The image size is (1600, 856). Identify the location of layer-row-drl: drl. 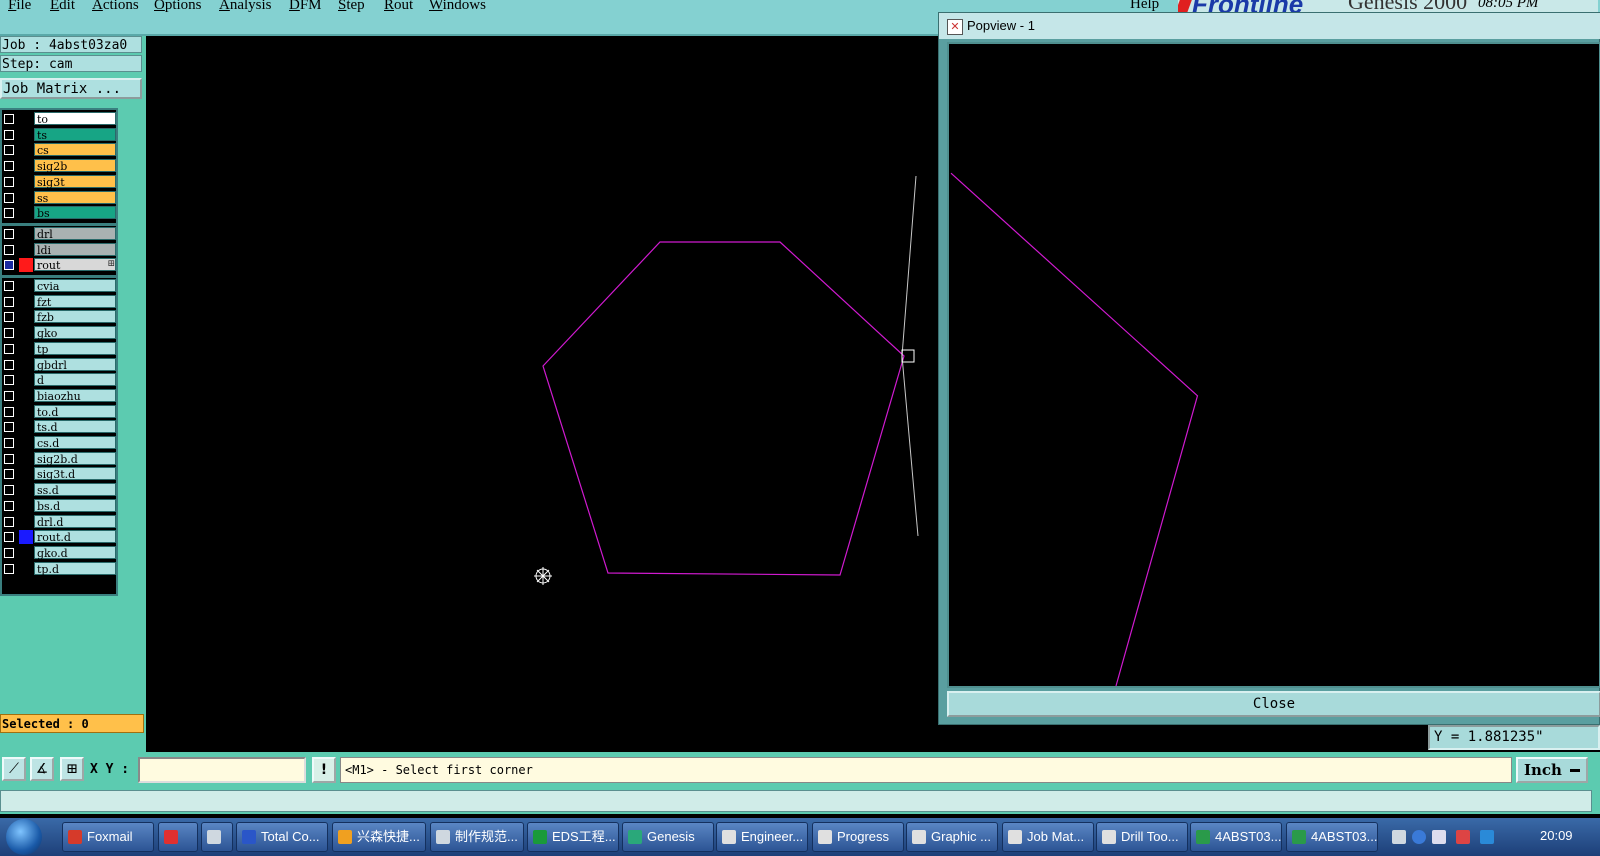
(60, 233).